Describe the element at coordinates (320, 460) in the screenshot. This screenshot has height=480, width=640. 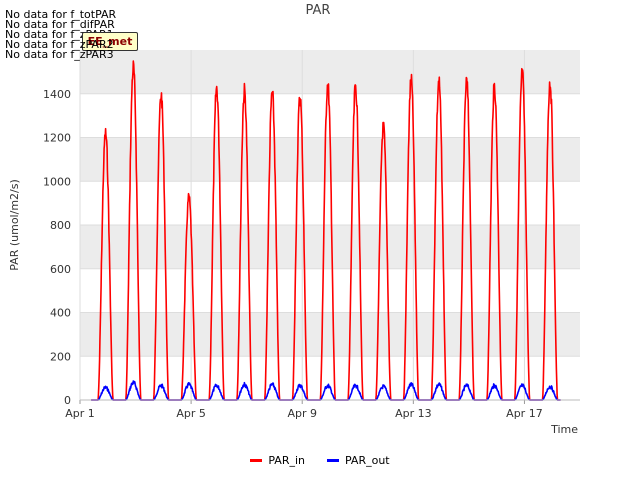
I see `legend: PAR_in PAR_out` at that location.